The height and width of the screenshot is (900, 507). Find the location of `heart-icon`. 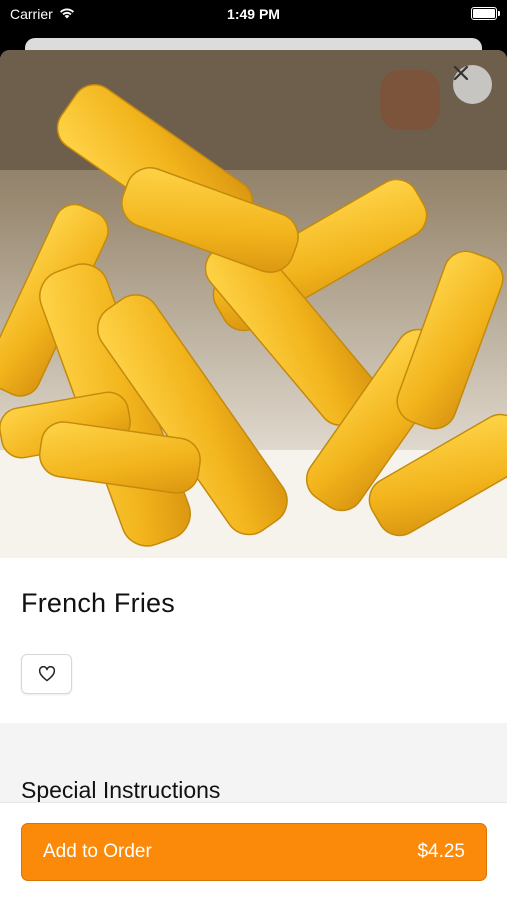

heart-icon is located at coordinates (46, 674).